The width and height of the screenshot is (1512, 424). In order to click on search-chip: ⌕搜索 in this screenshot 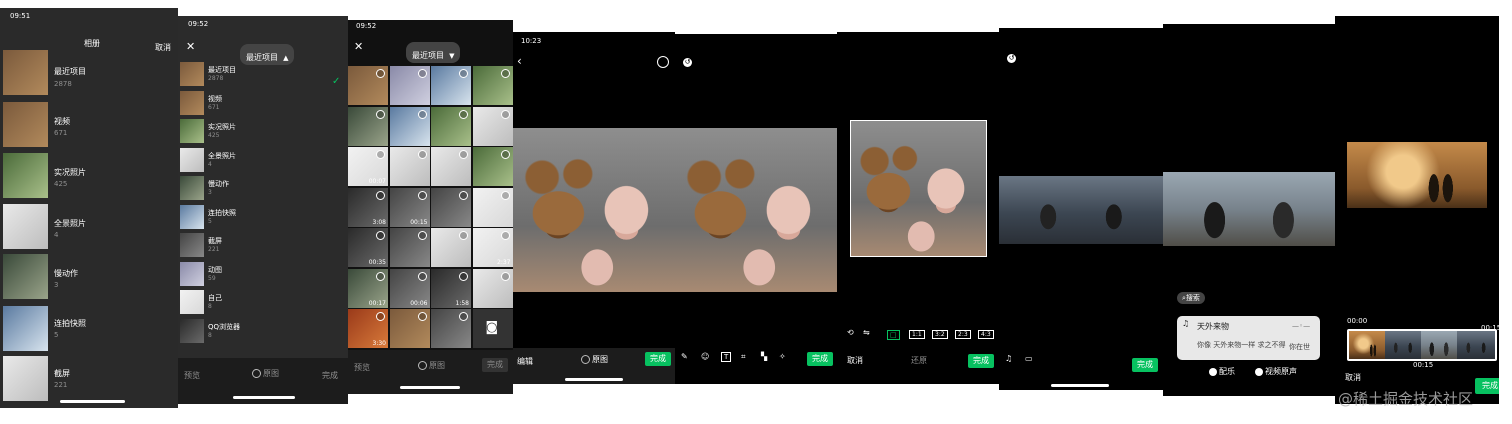, I will do `click(1191, 298)`.